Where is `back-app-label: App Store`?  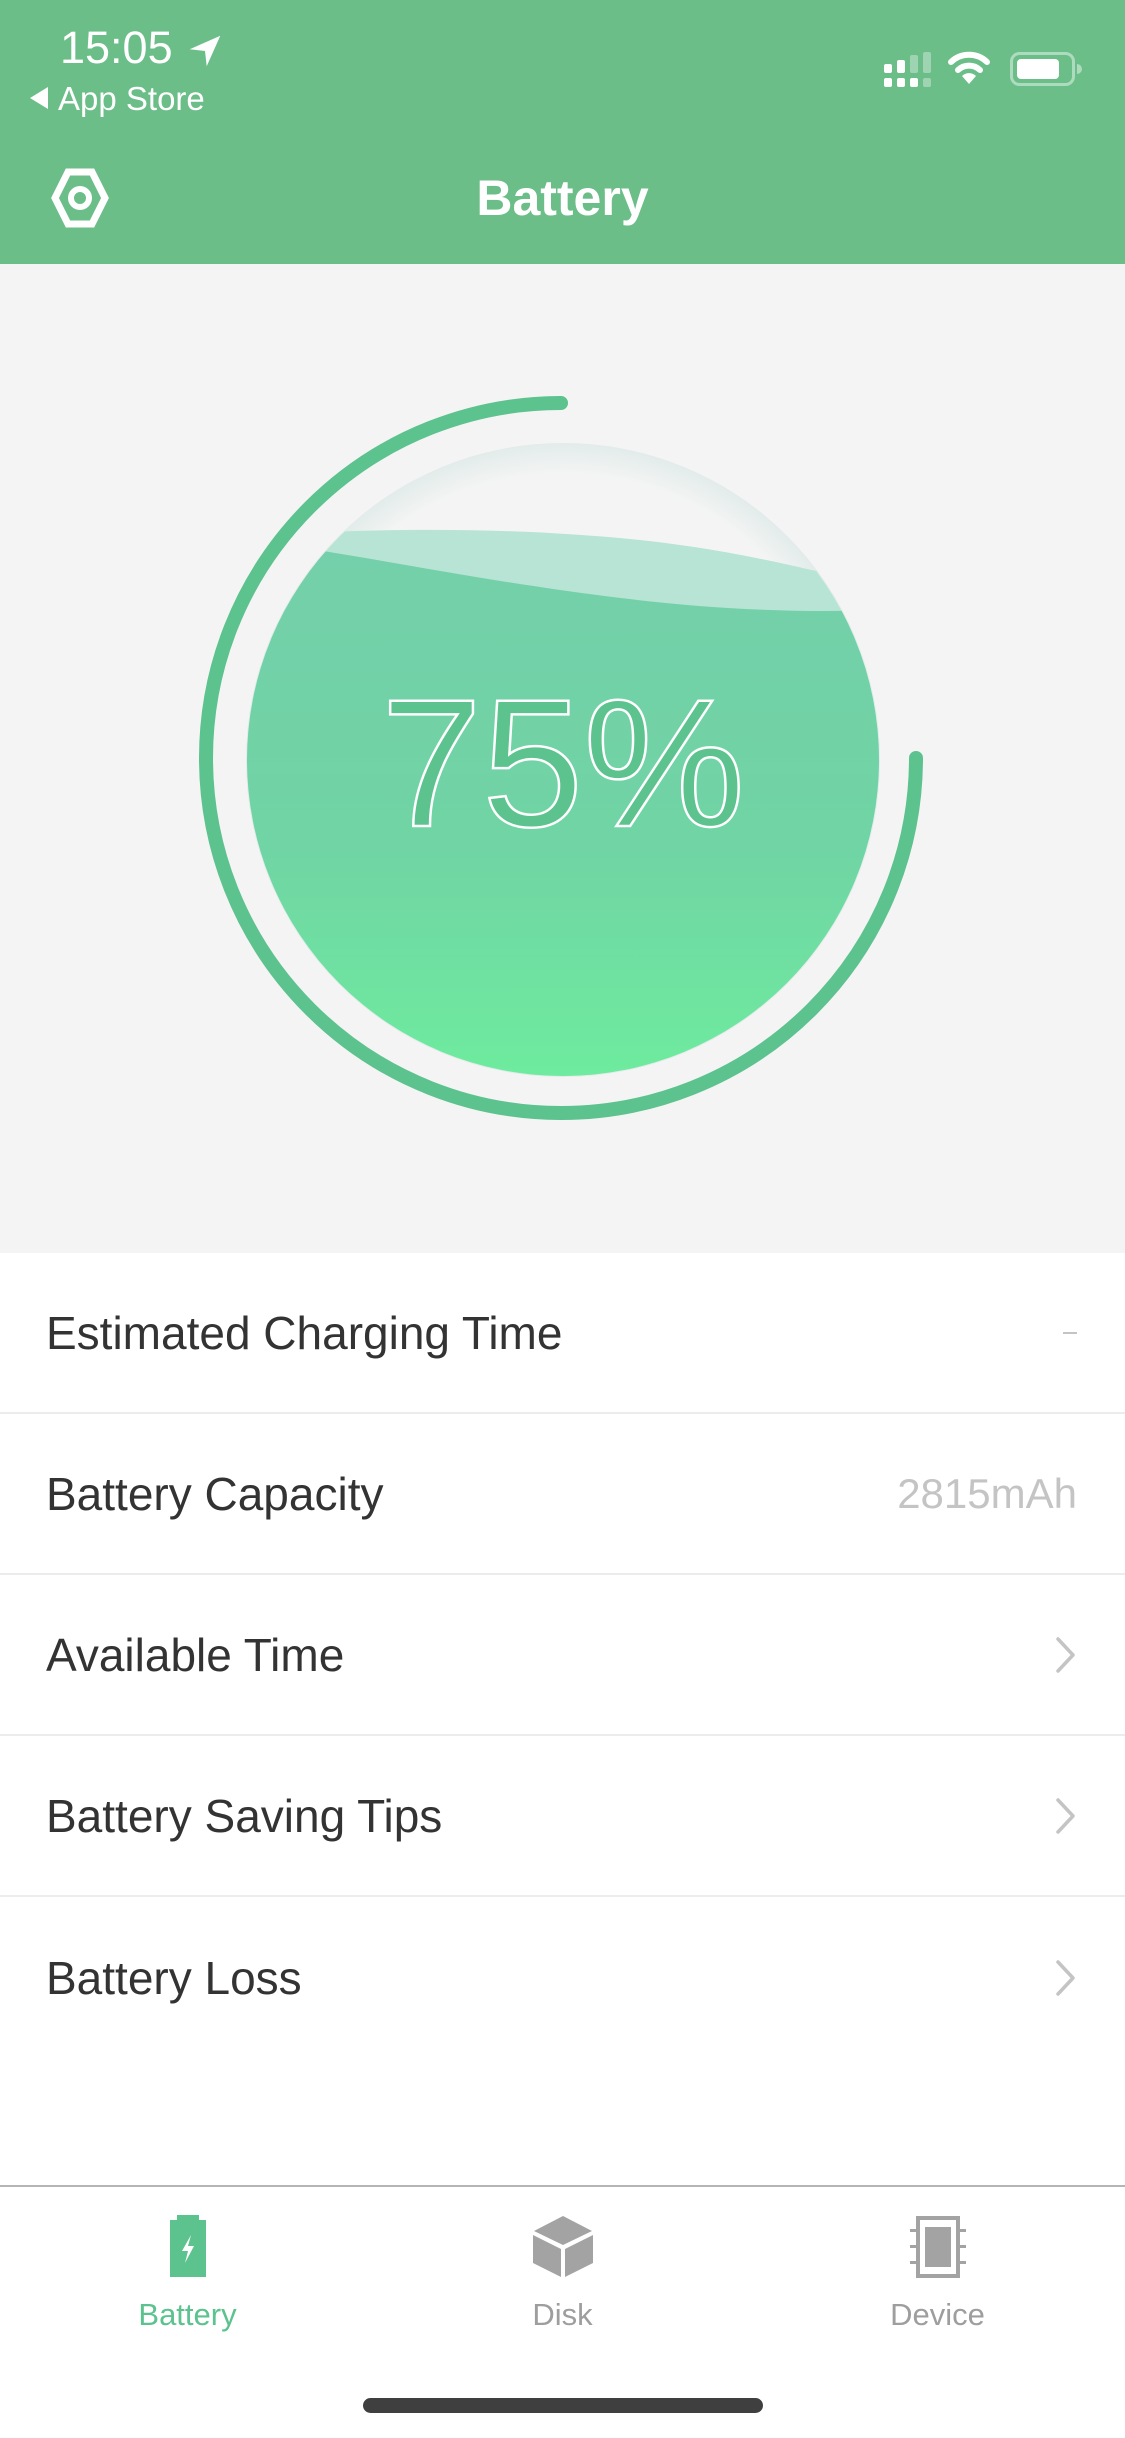 back-app-label: App Store is located at coordinates (131, 98).